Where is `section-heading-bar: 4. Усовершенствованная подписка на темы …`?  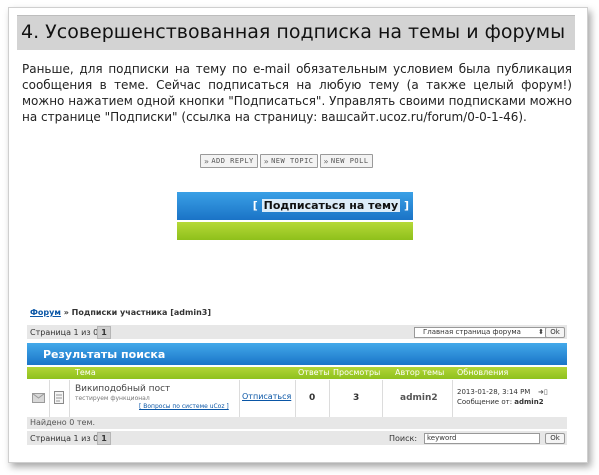 section-heading-bar: 4. Усовершенствованная подписка на темы … is located at coordinates (296, 32).